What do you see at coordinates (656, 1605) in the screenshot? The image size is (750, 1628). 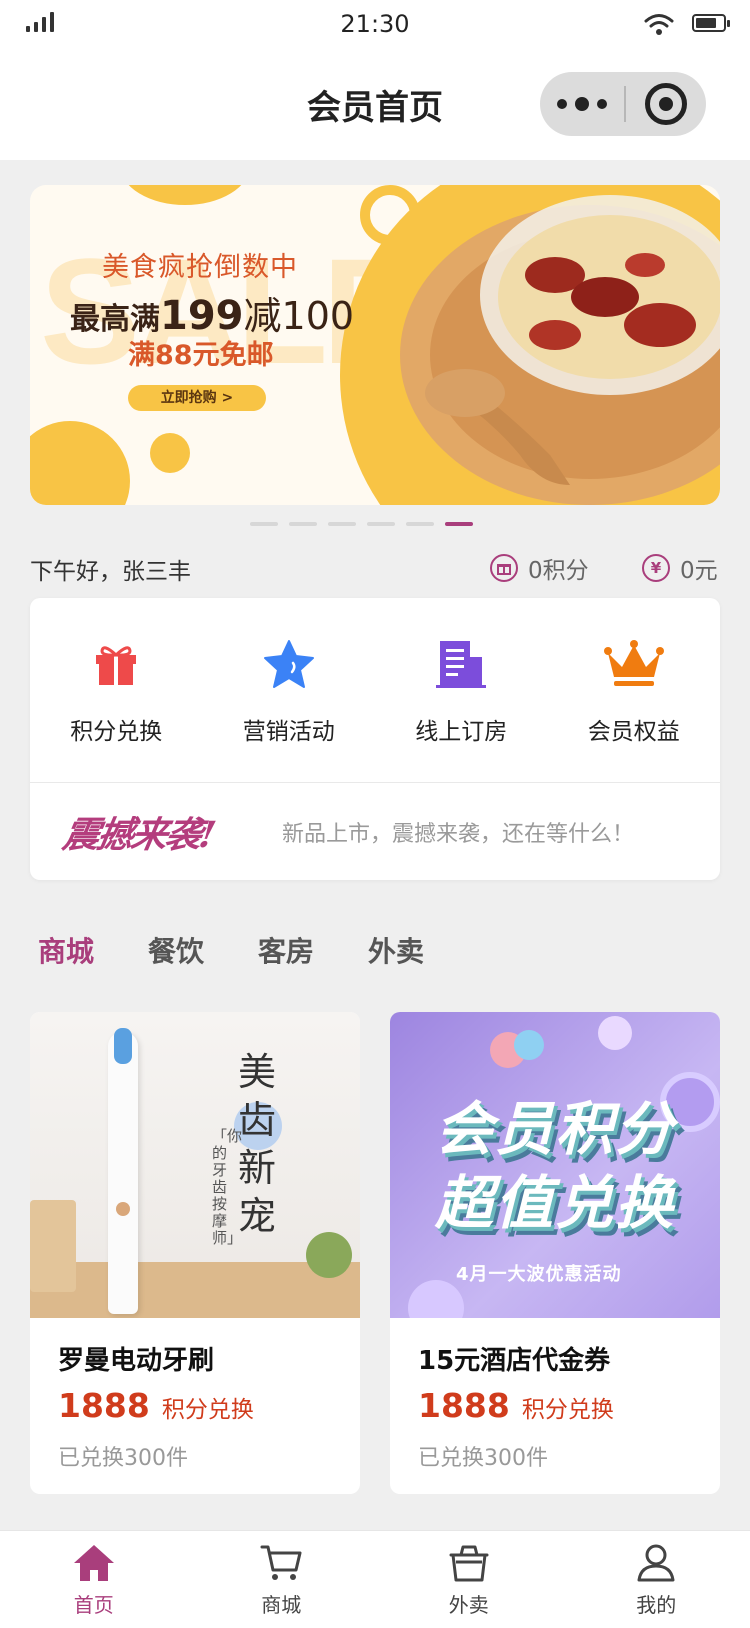 I see `tabbar-label: 我的` at bounding box center [656, 1605].